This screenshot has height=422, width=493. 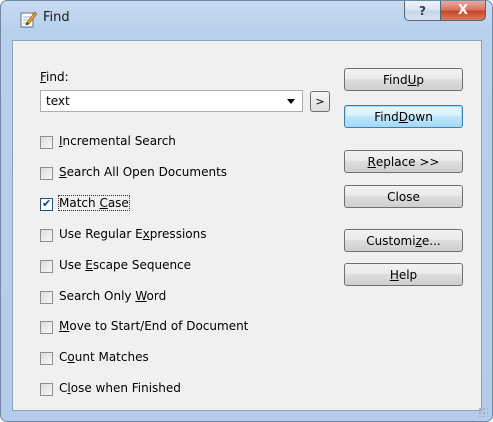 What do you see at coordinates (54, 77) in the screenshot?
I see `find-label: Find:` at bounding box center [54, 77].